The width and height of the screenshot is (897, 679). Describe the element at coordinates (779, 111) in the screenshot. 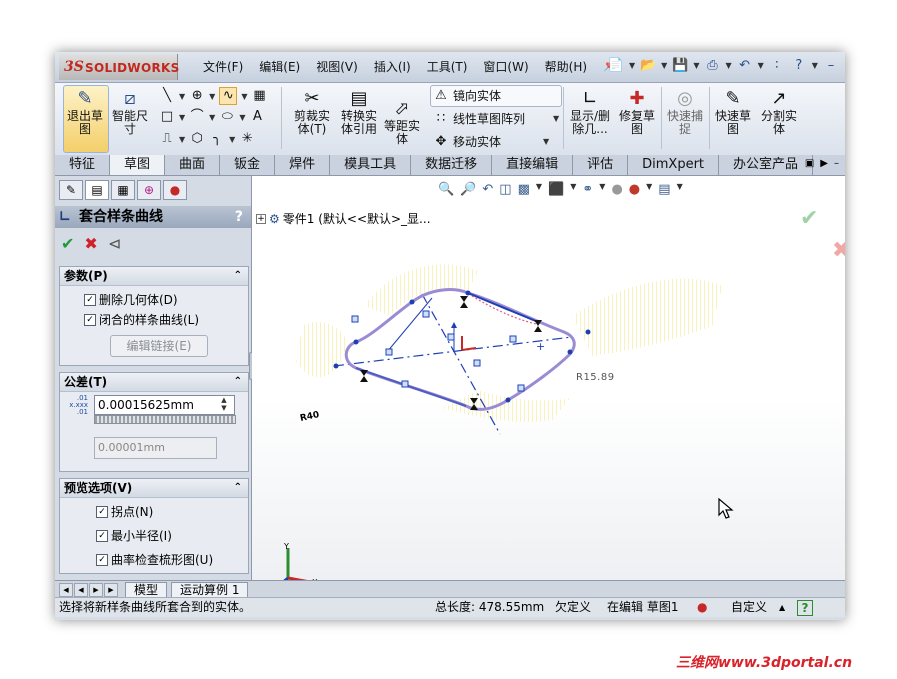

I see `split-entities-button: ↗ 分割实体` at that location.